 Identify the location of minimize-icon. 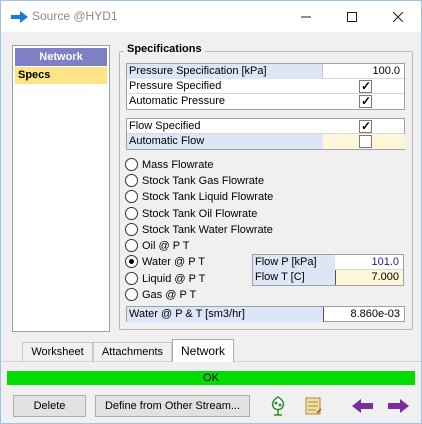
(306, 16).